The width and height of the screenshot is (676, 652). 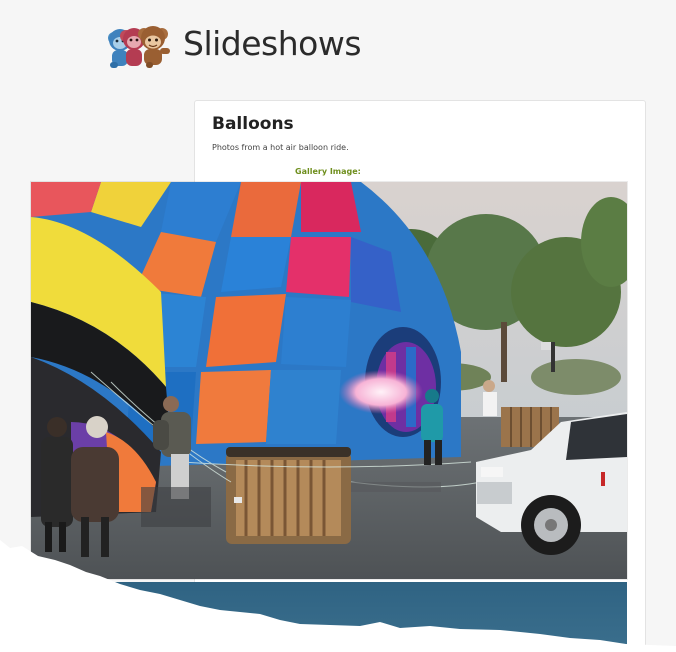 What do you see at coordinates (328, 171) in the screenshot?
I see `gallery-image-label: Gallery Image:` at bounding box center [328, 171].